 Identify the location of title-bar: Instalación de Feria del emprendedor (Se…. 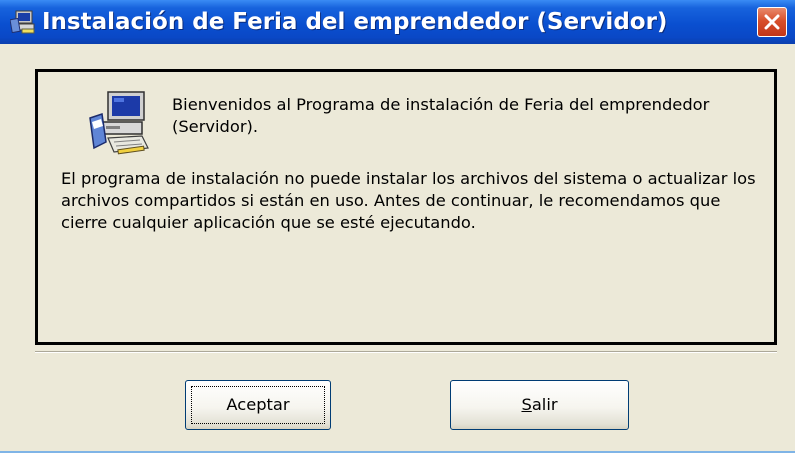
(397, 22).